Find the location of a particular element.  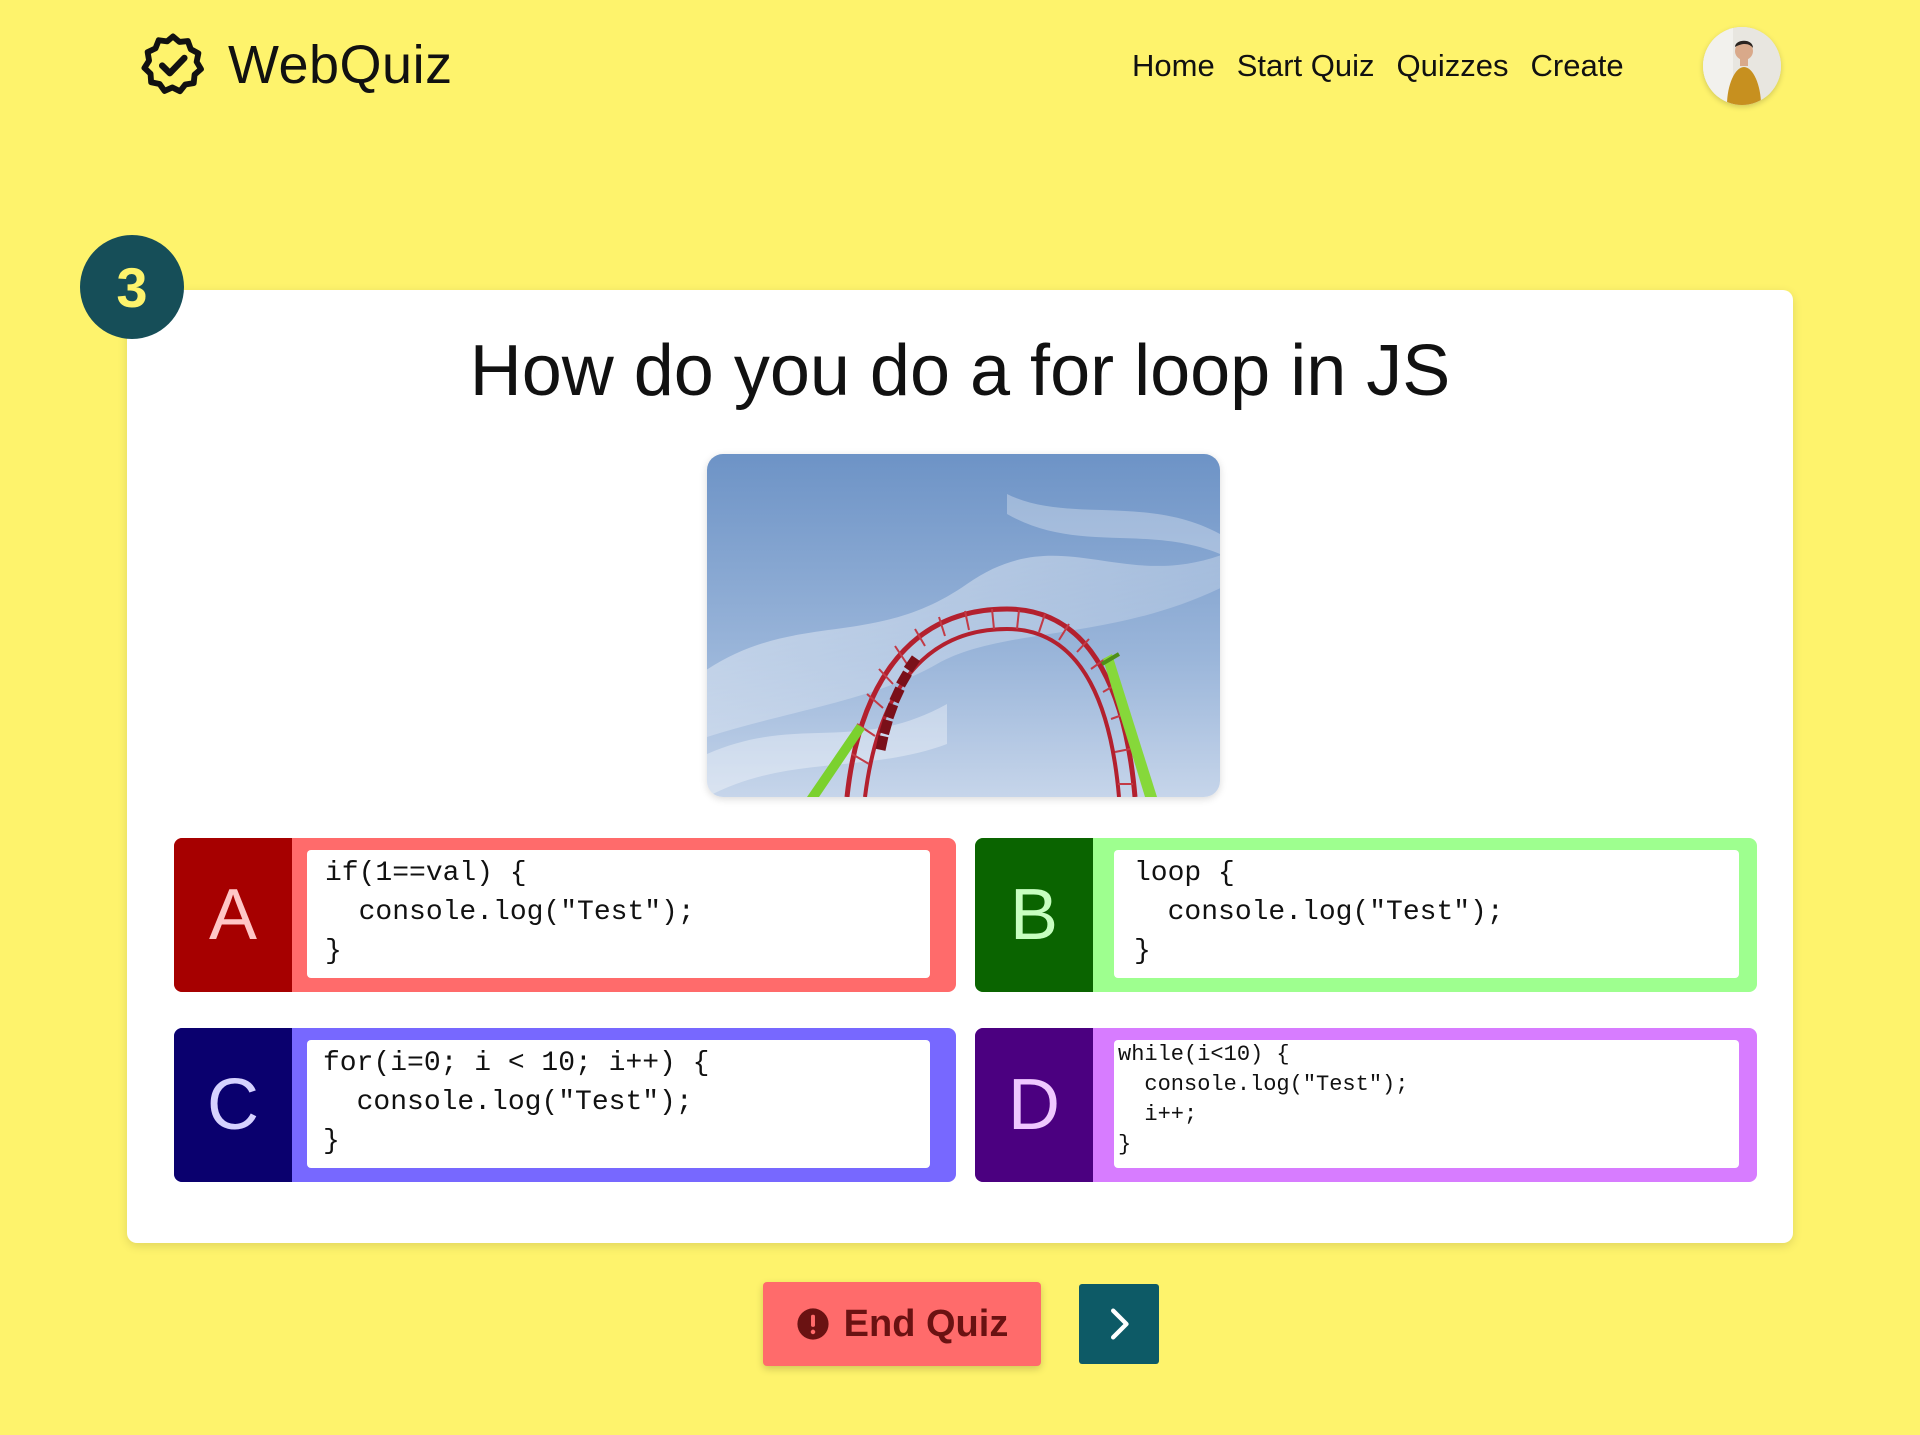

answer-code-a: if(1==val) { console.log("Test"); } is located at coordinates (618, 914).